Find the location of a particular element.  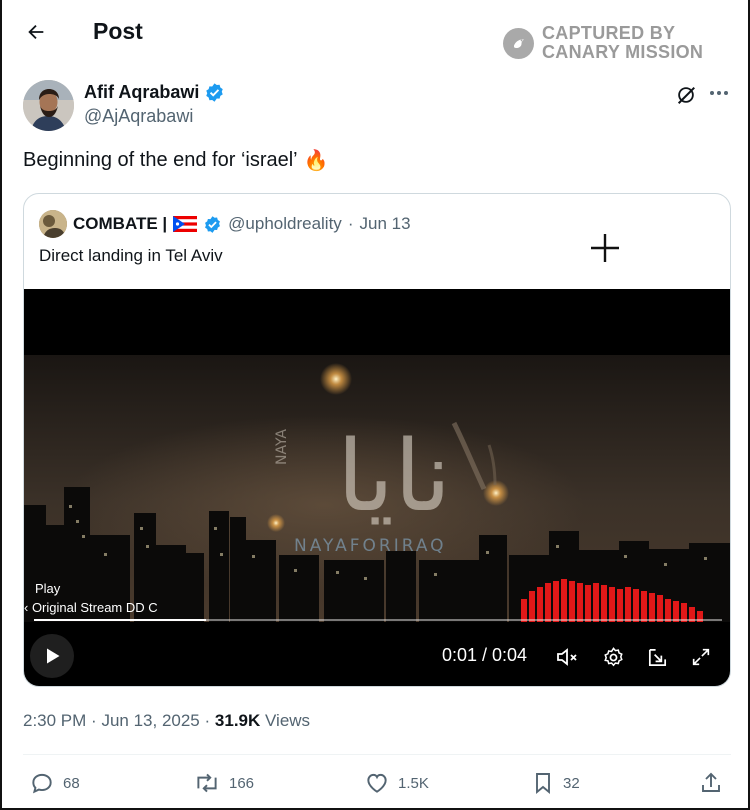

back-button is located at coordinates (36, 32).